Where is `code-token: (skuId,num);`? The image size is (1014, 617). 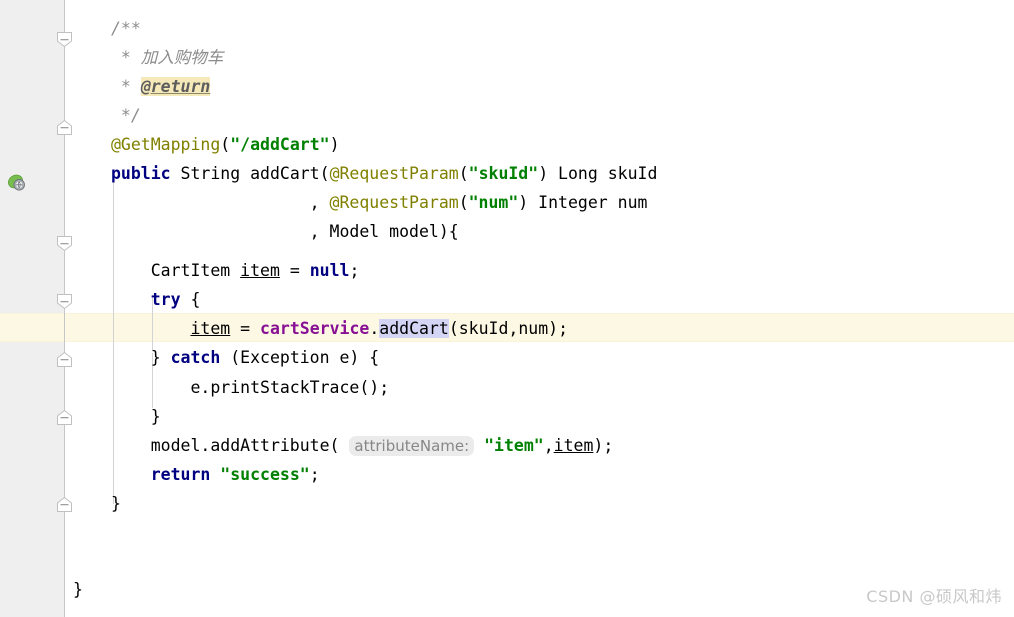 code-token: (skuId,num); is located at coordinates (508, 328).